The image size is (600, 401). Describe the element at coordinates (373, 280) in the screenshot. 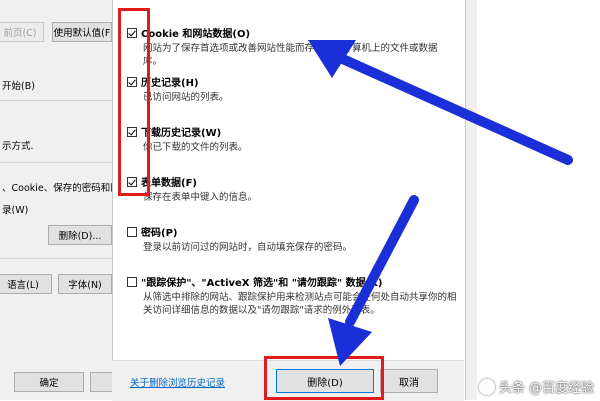

I see `arrow-to-delete-button` at that location.